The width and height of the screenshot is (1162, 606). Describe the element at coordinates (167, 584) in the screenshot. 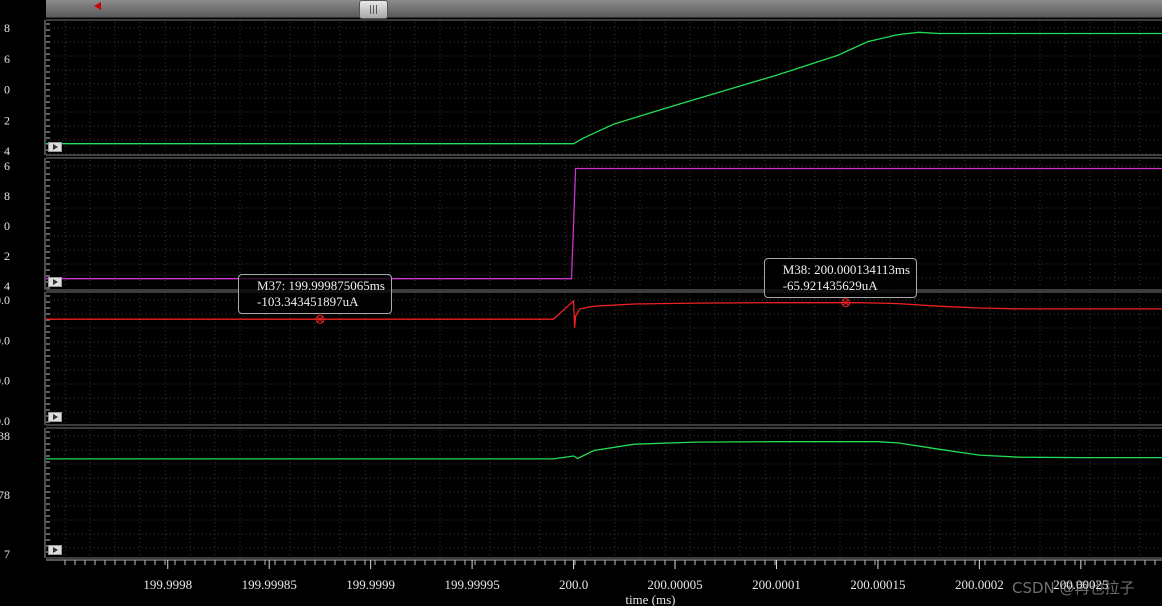

I see `x-tick-label: 199.9998` at that location.